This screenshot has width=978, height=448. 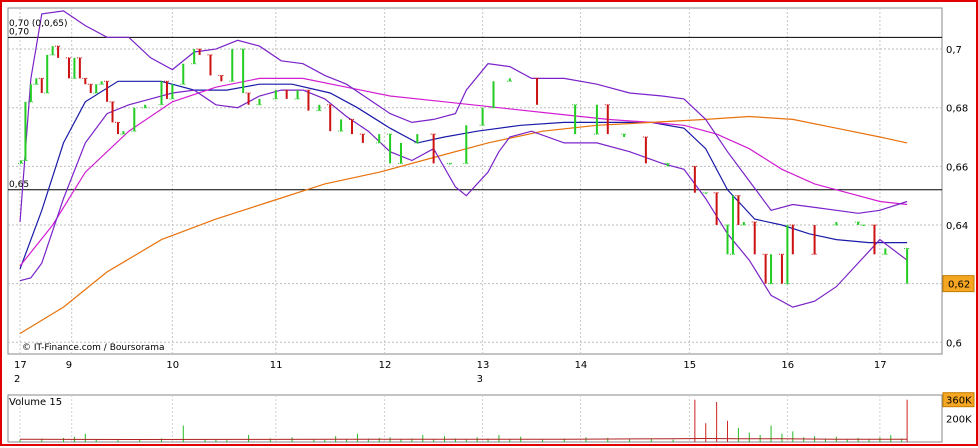 What do you see at coordinates (957, 109) in the screenshot?
I see `y-tick-label: 0,68` at bounding box center [957, 109].